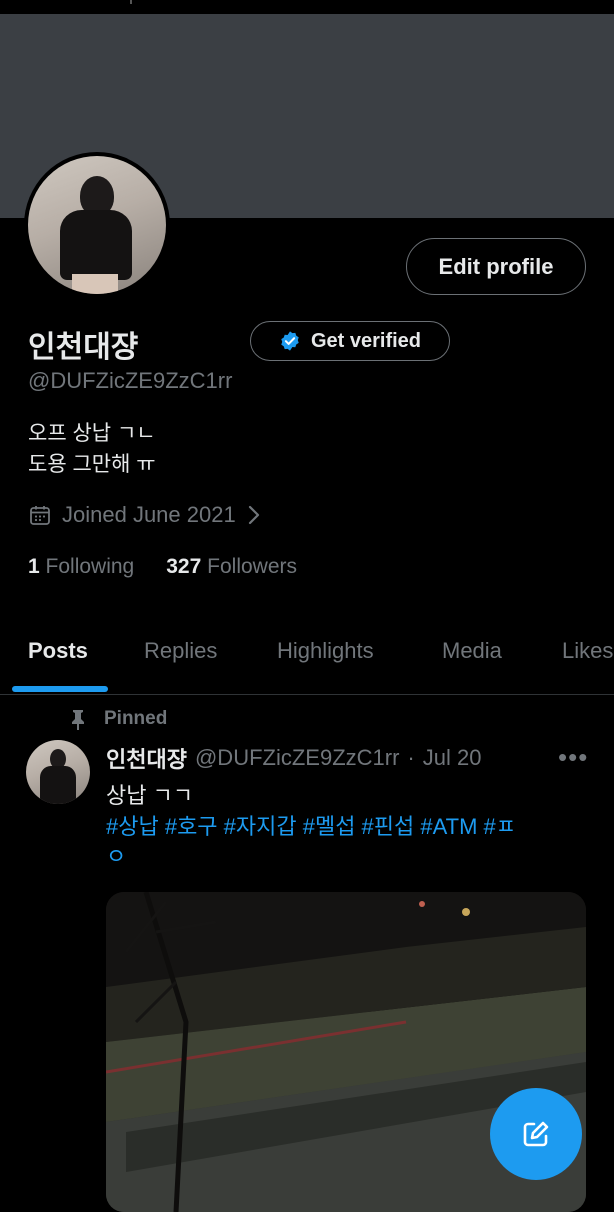  I want to click on post-author-name: 인천대쟝, so click(146, 758).